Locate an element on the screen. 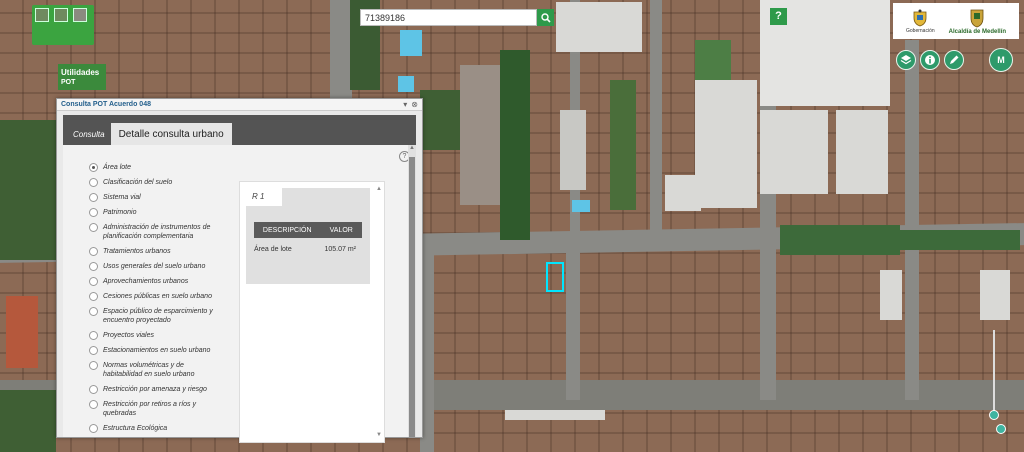 This screenshot has width=1024, height=452. option-label: Sistema vial is located at coordinates (122, 197).